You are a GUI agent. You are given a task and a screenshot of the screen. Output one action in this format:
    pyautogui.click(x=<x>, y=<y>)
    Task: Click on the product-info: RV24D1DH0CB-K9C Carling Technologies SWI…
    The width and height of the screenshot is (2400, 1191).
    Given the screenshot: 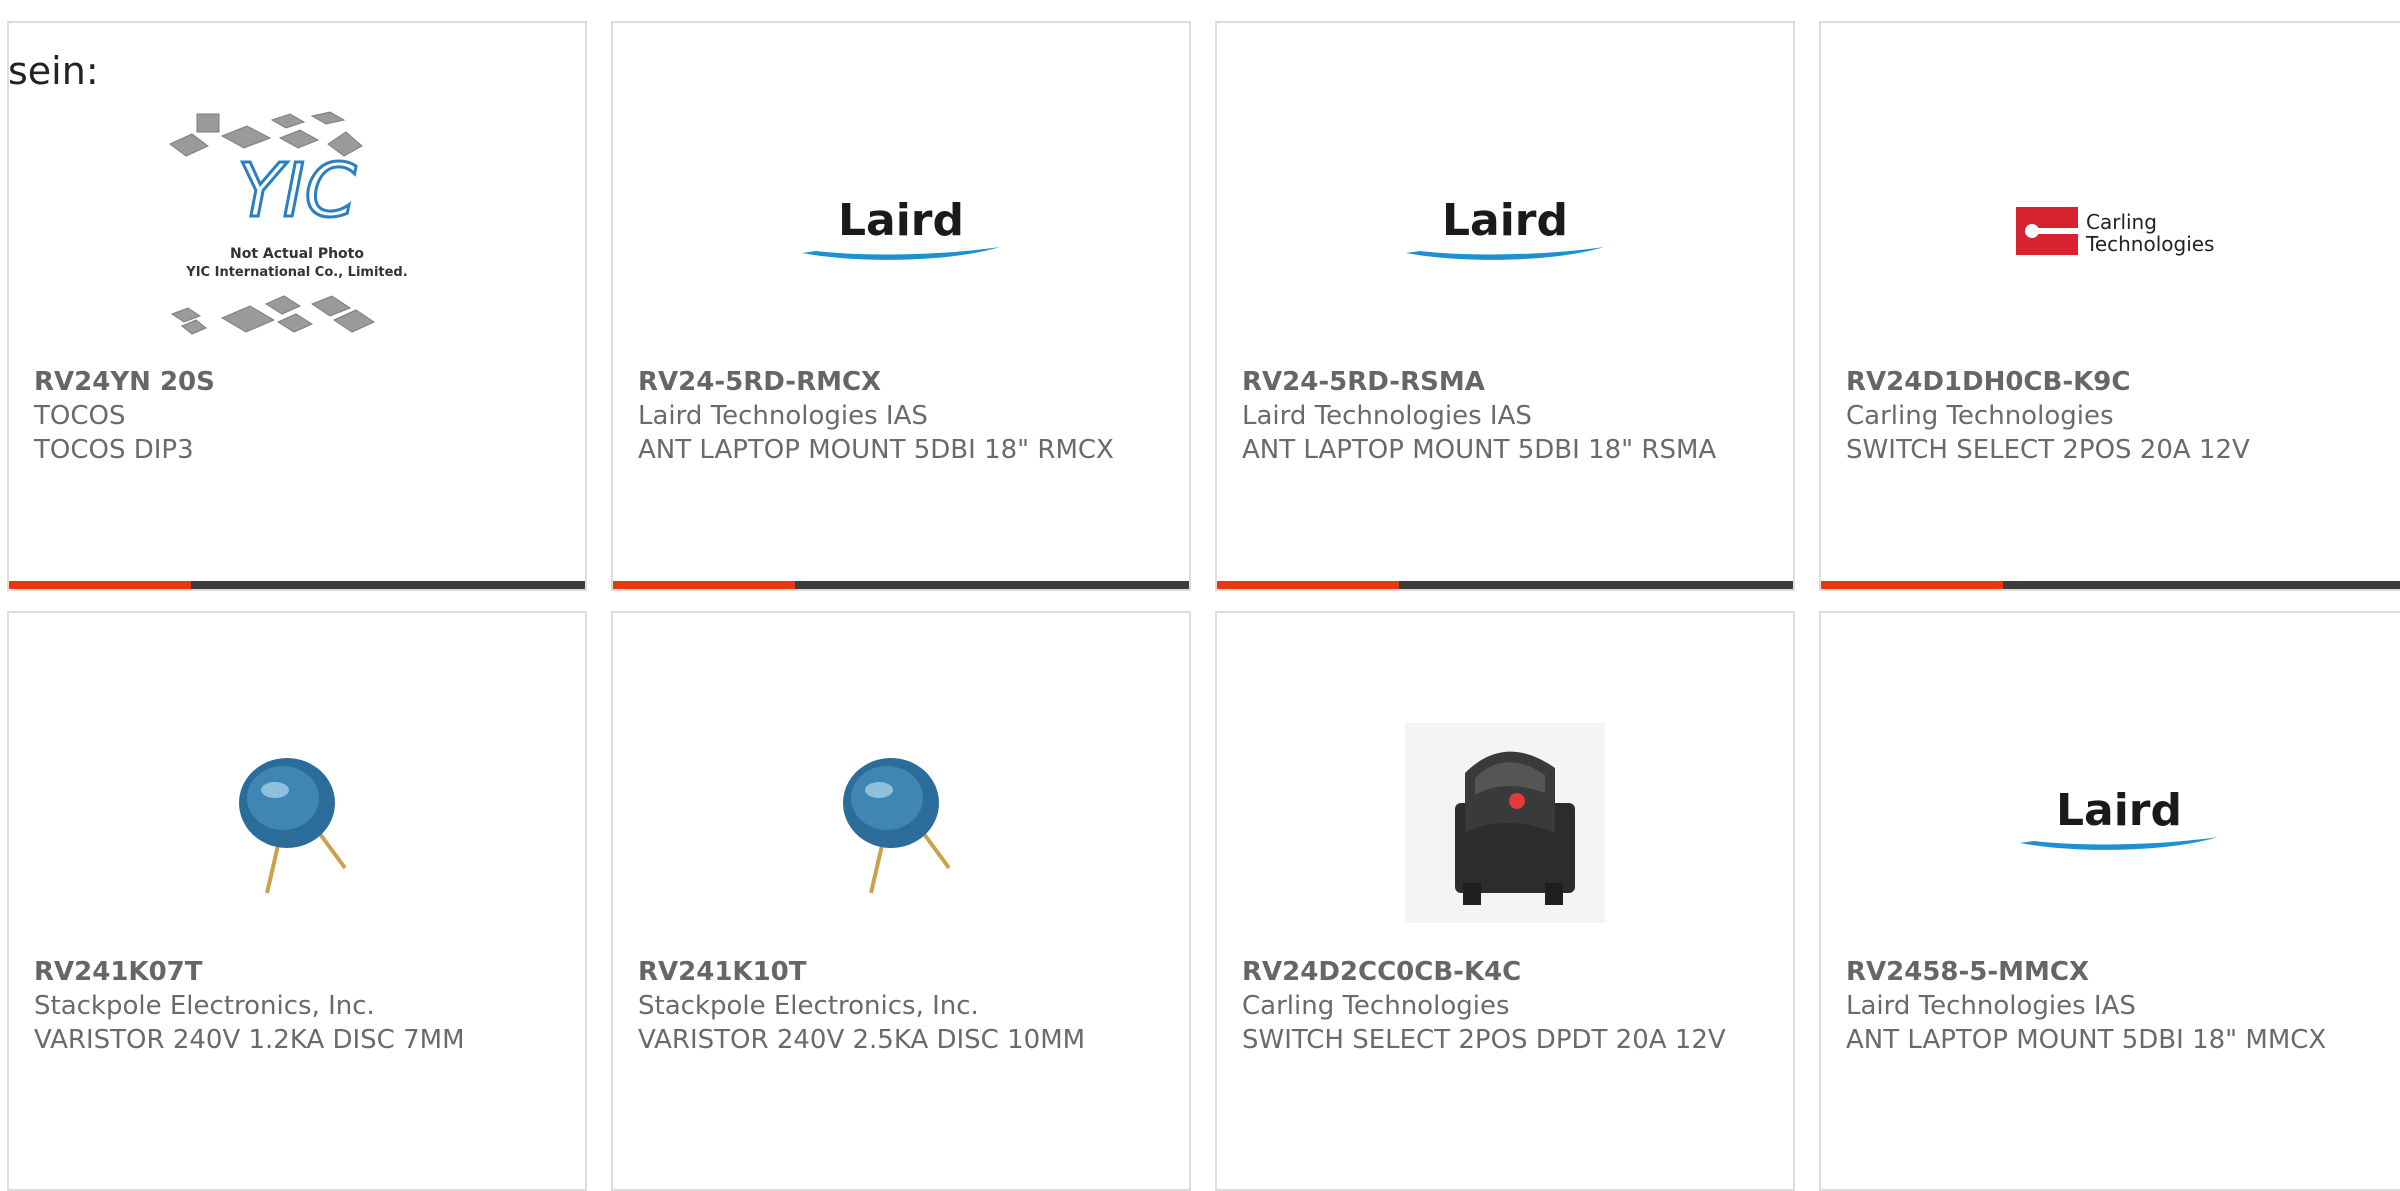 What is the action you would take?
    pyautogui.click(x=2121, y=416)
    